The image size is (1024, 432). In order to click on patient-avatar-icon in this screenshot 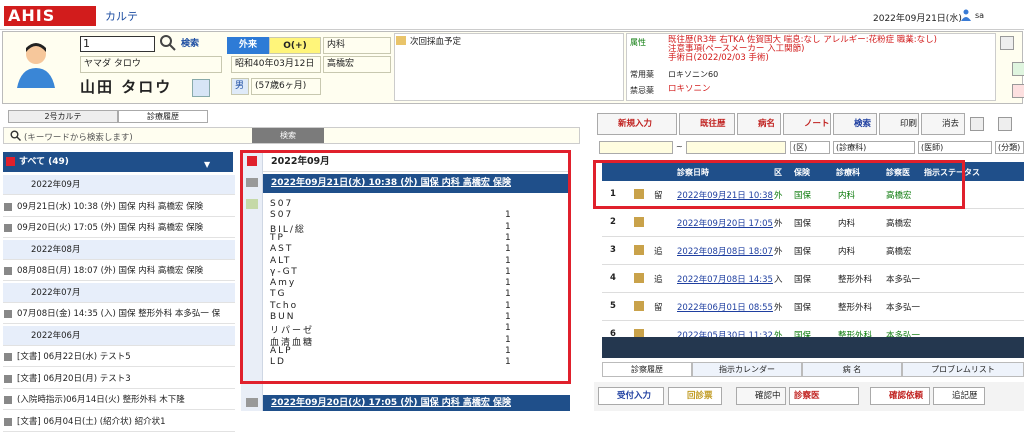, I will do `click(36, 65)`.